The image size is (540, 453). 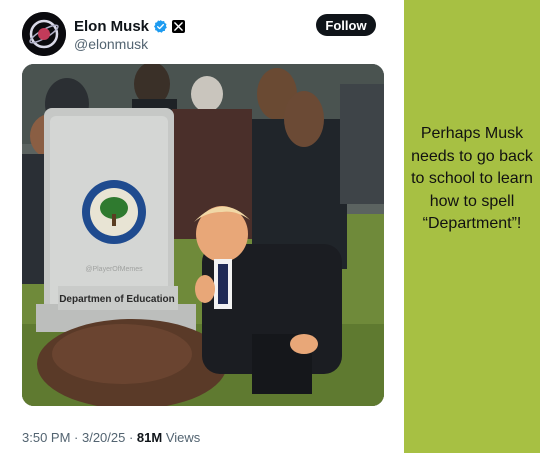 I want to click on avatar-image, so click(x=44, y=34).